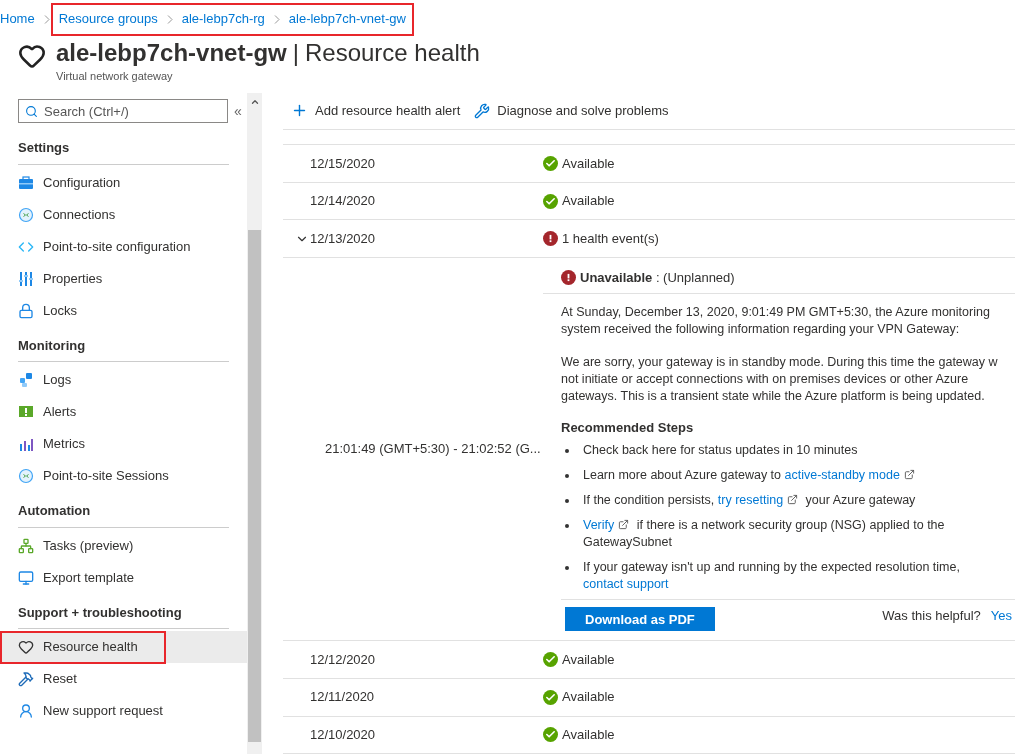 This screenshot has height=754, width=1015. What do you see at coordinates (649, 201) in the screenshot?
I see `table-row: 12/14/2020 Available` at bounding box center [649, 201].